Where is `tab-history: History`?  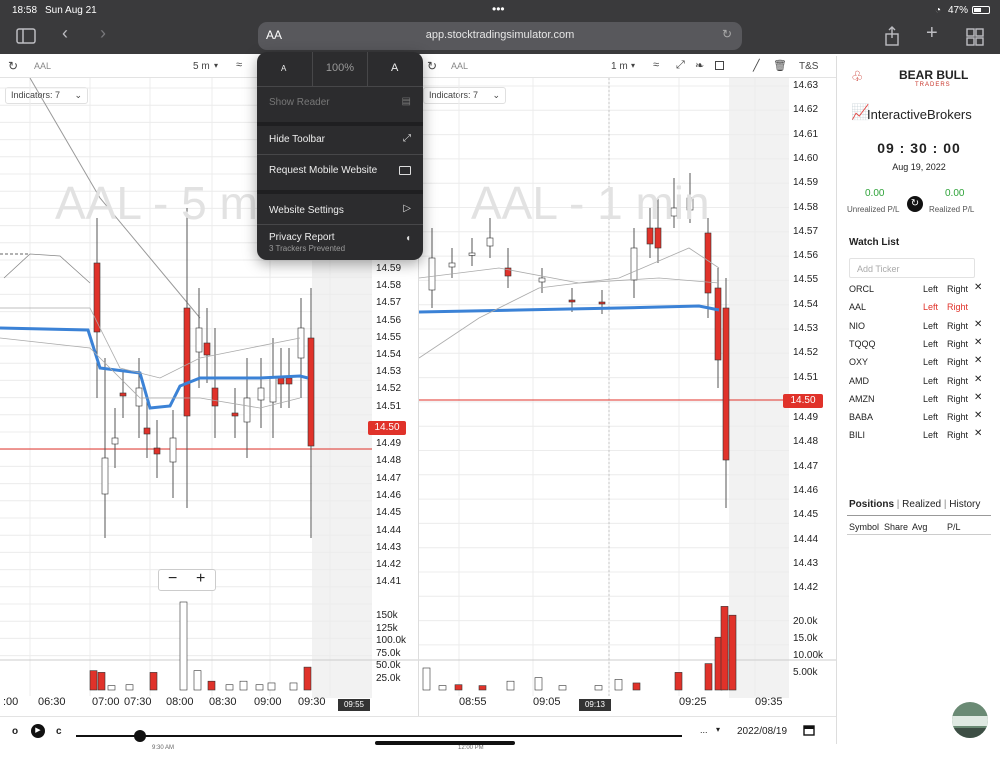 tab-history: History is located at coordinates (964, 504).